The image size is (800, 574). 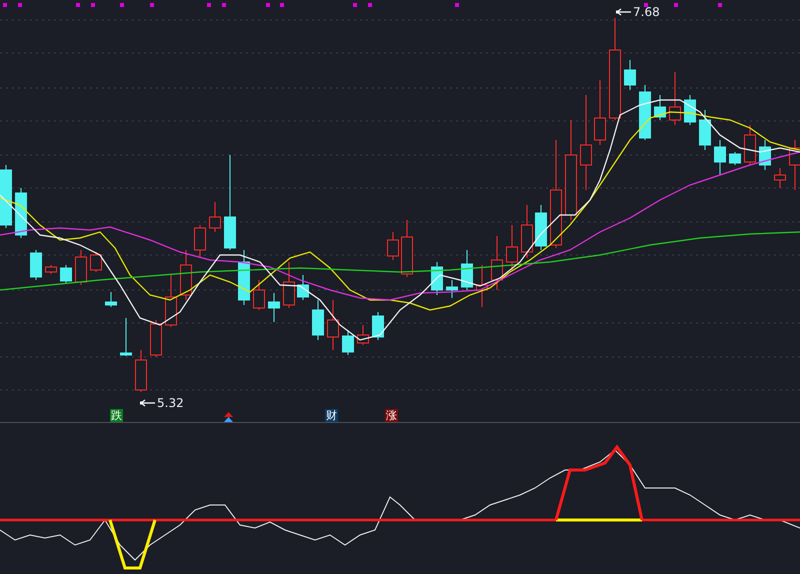 I want to click on signal-badge: 财, so click(x=331, y=415).